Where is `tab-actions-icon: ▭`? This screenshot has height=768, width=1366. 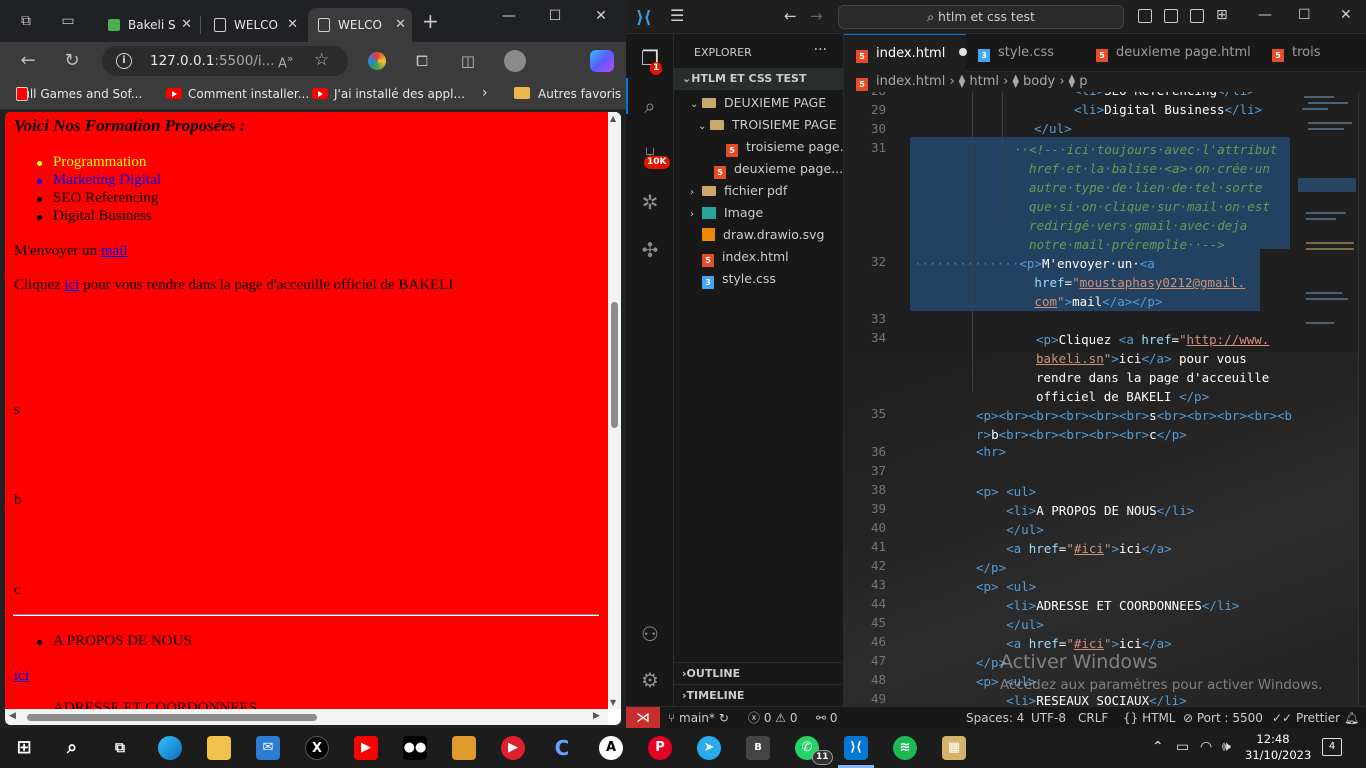
tab-actions-icon: ▭ is located at coordinates (68, 21).